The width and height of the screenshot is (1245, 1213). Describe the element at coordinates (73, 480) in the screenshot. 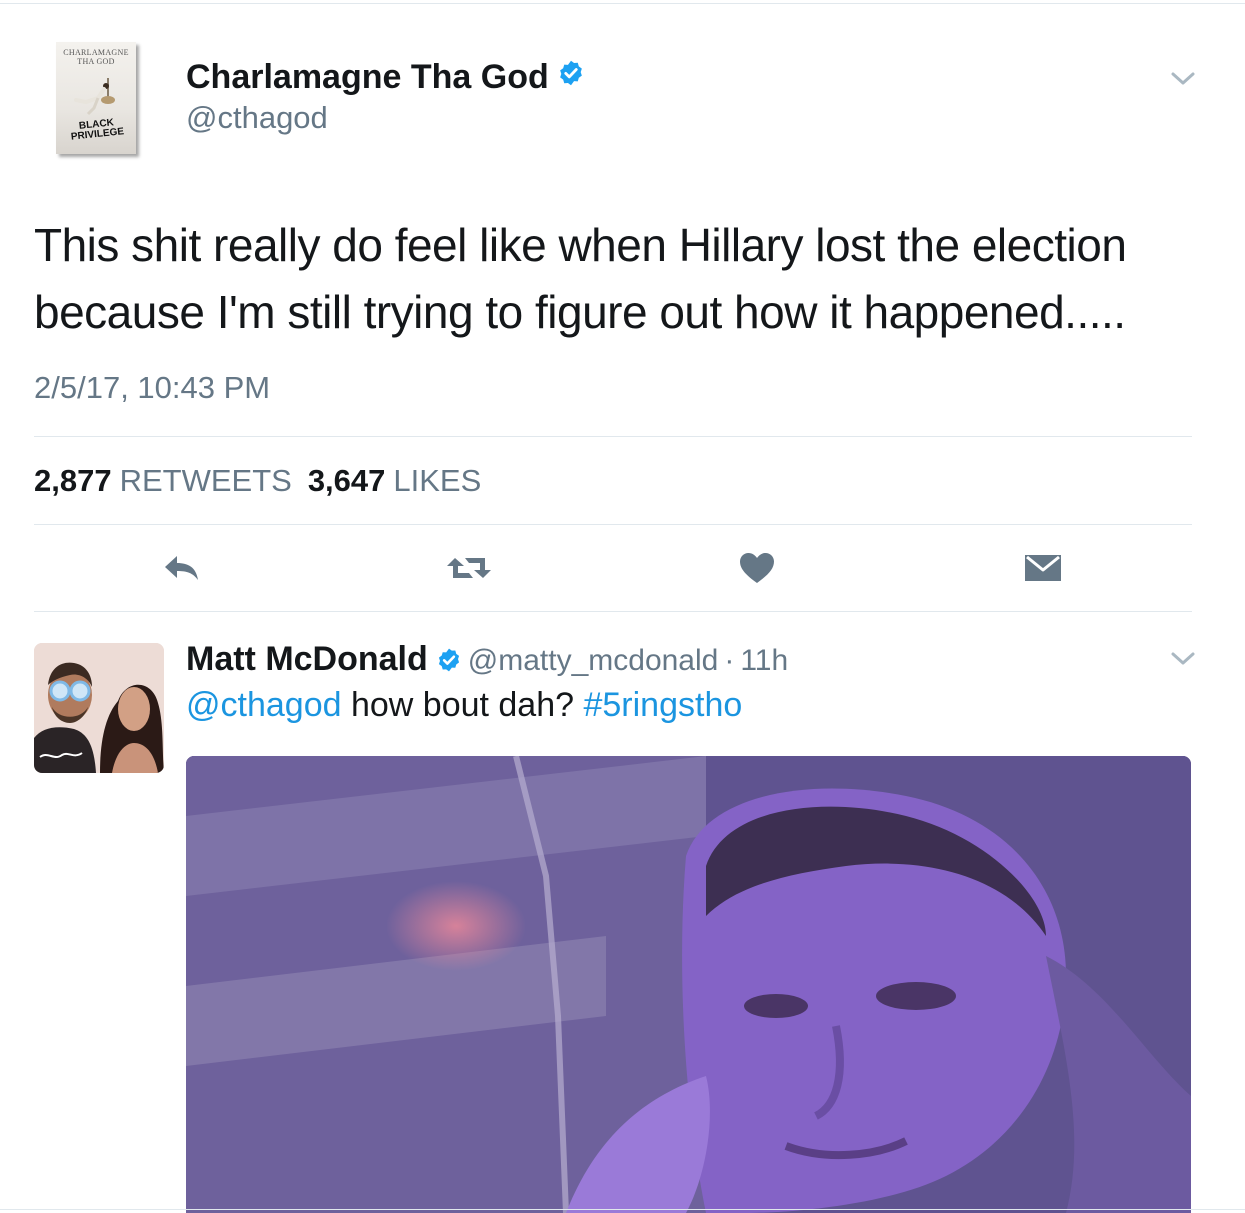

I see `retweets-count: 2,877` at that location.